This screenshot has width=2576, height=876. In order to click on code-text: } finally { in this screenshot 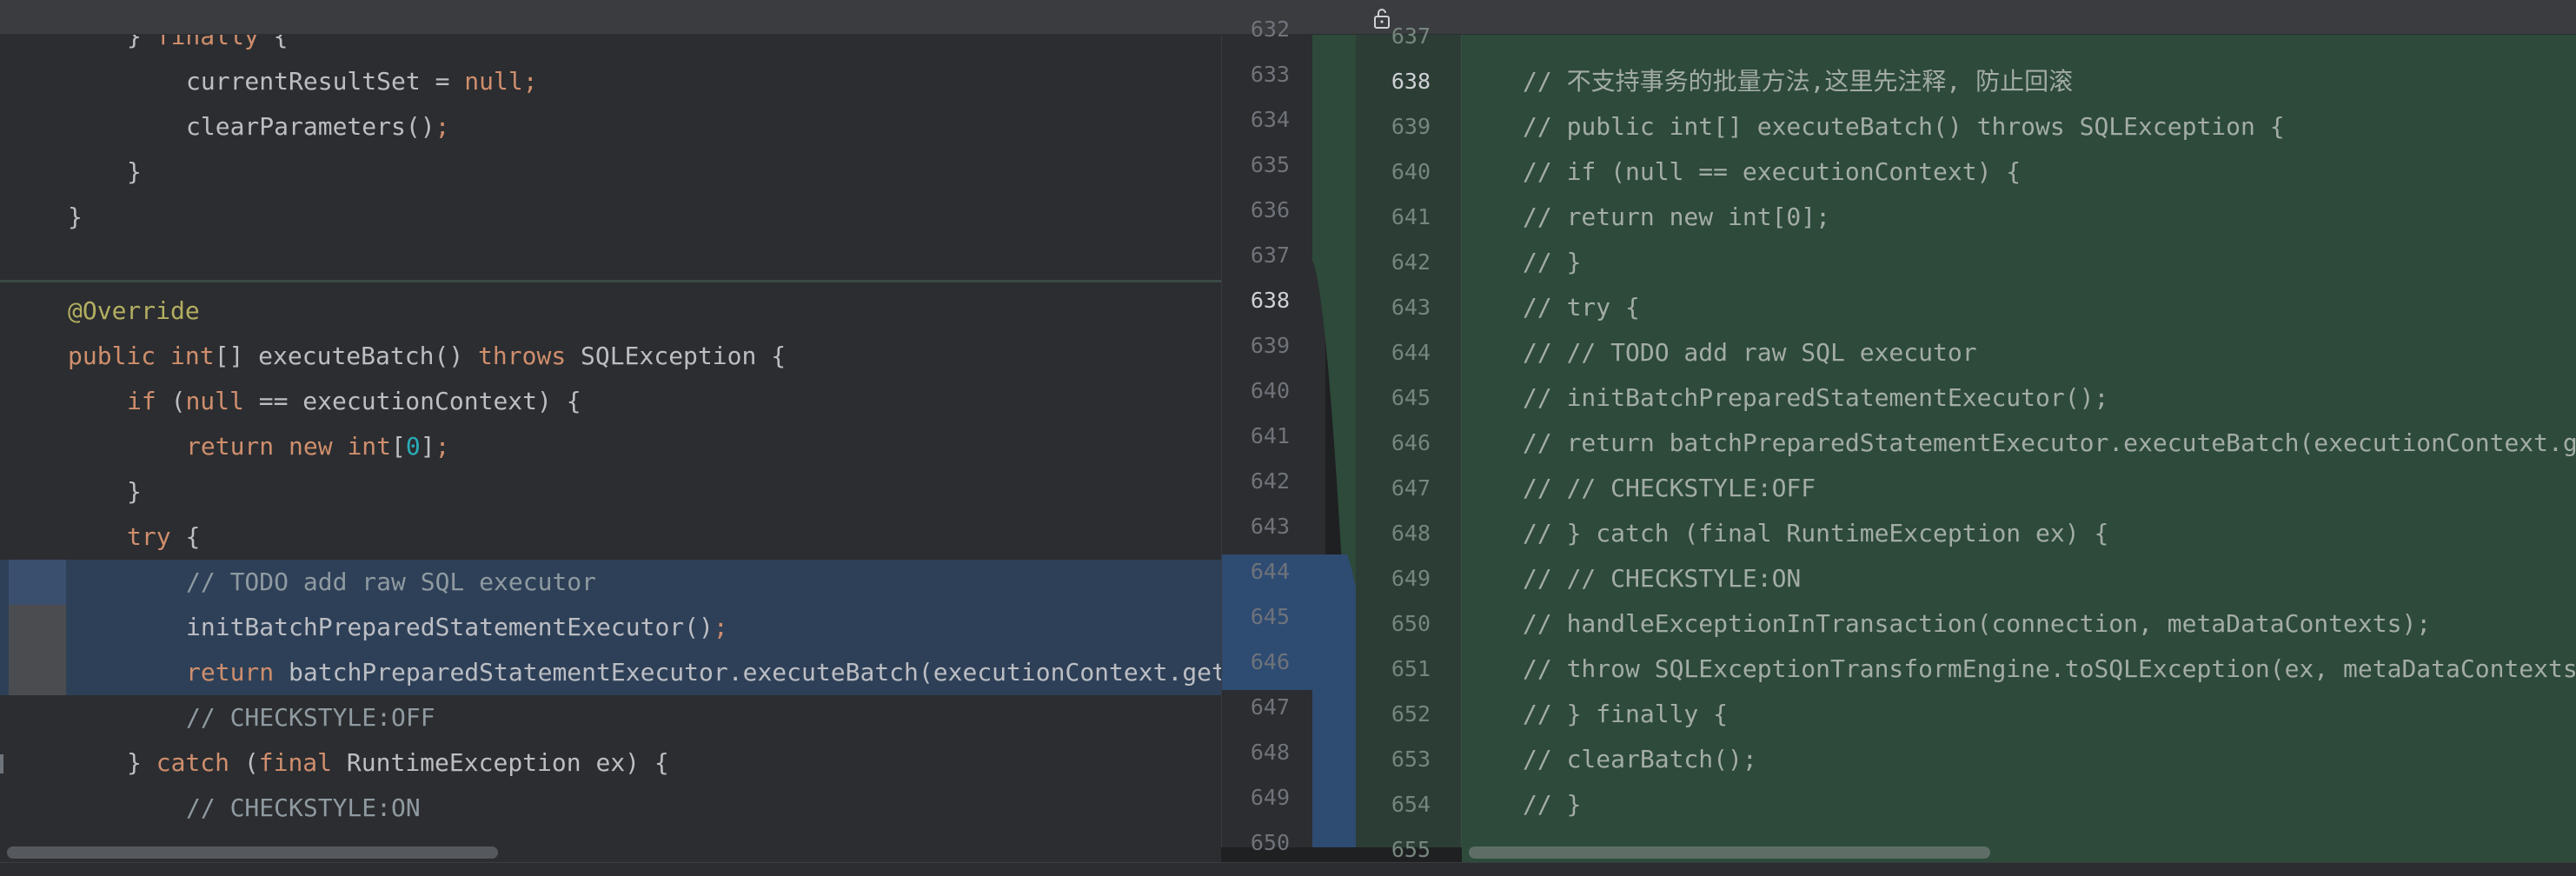, I will do `click(207, 47)`.